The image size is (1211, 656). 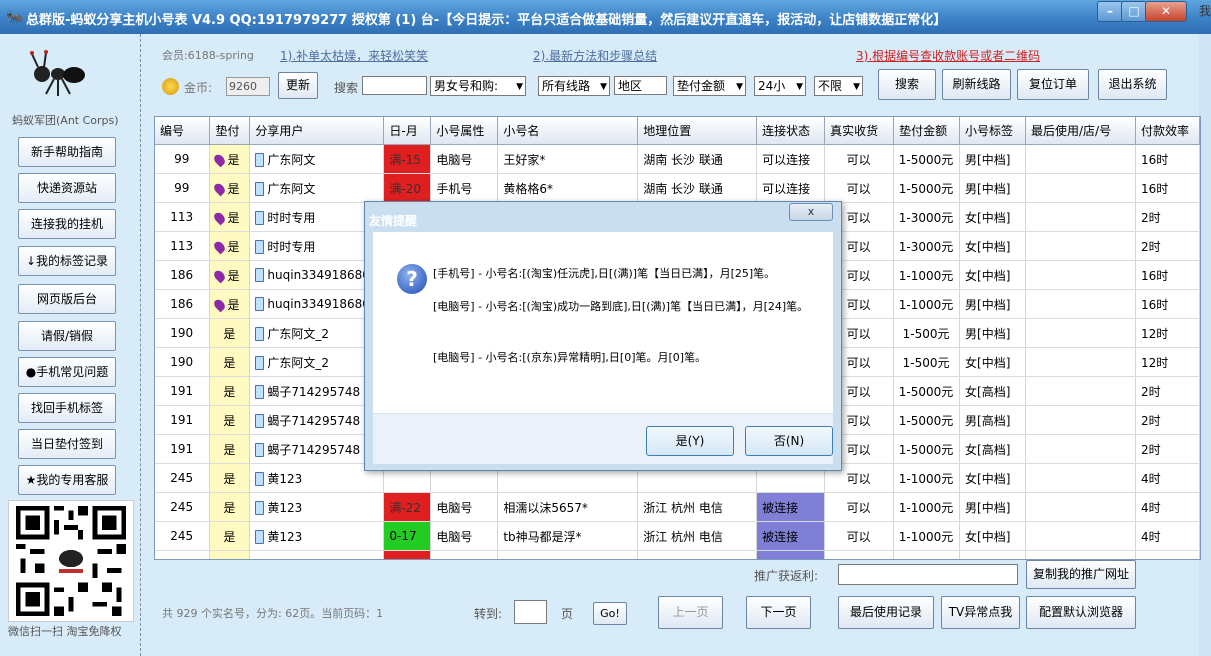 What do you see at coordinates (285, 478) in the screenshot?
I see `cell-share-user-text: 黄123` at bounding box center [285, 478].